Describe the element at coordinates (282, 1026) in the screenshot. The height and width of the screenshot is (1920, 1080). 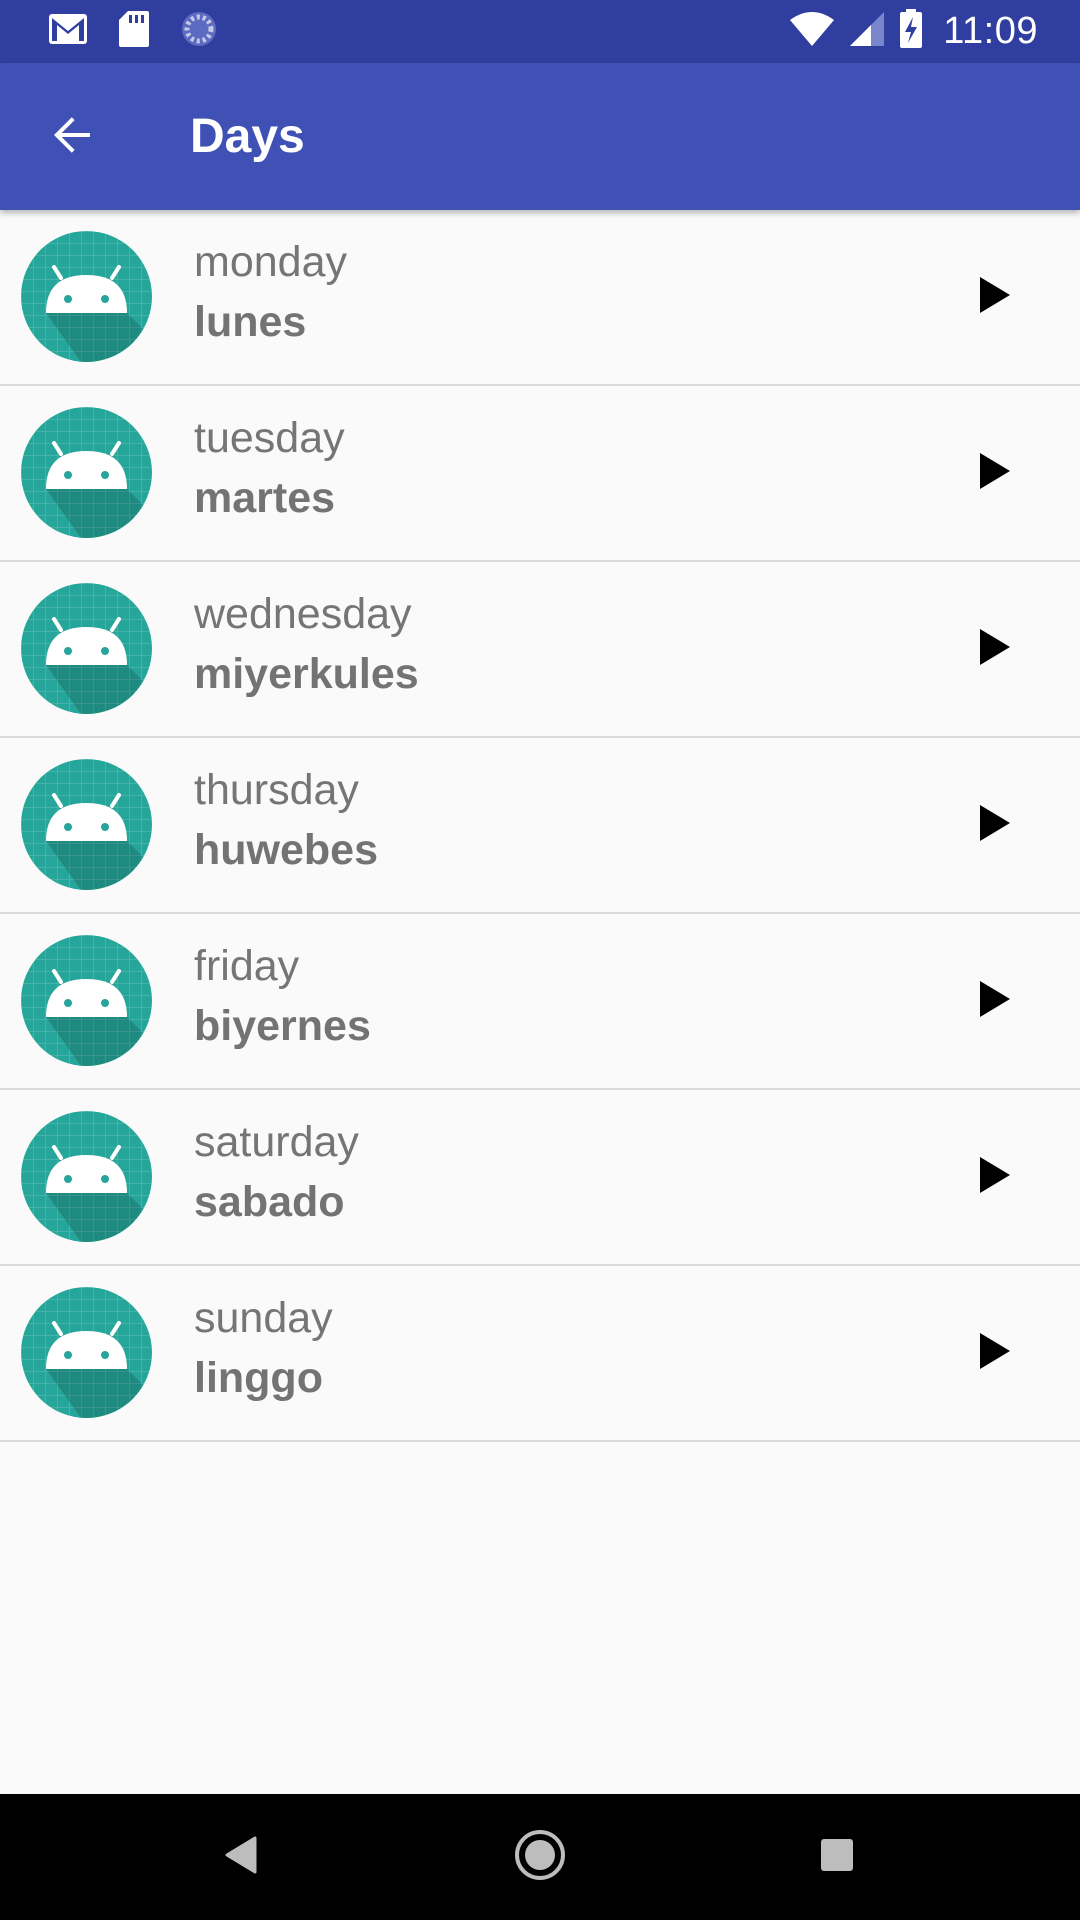
I see `translated-day-label: biyernes` at that location.